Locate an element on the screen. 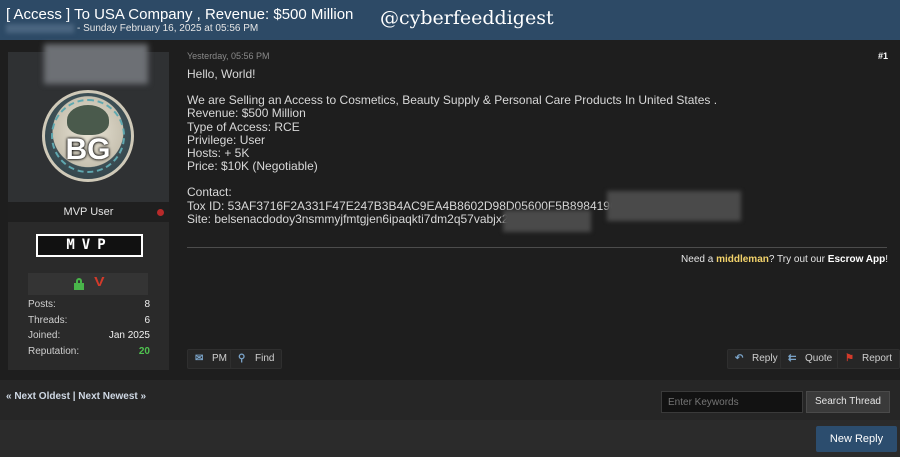 This screenshot has width=900, height=457. escrow-app-link: Escrow App is located at coordinates (856, 259).